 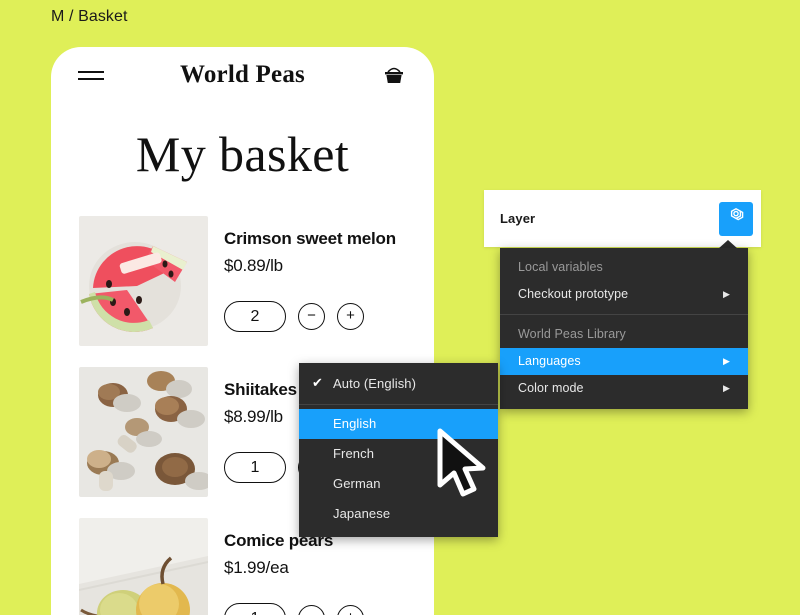 I want to click on item-details: Crimson sweet melon $0.89/lb 2 − +, so click(x=321, y=281).